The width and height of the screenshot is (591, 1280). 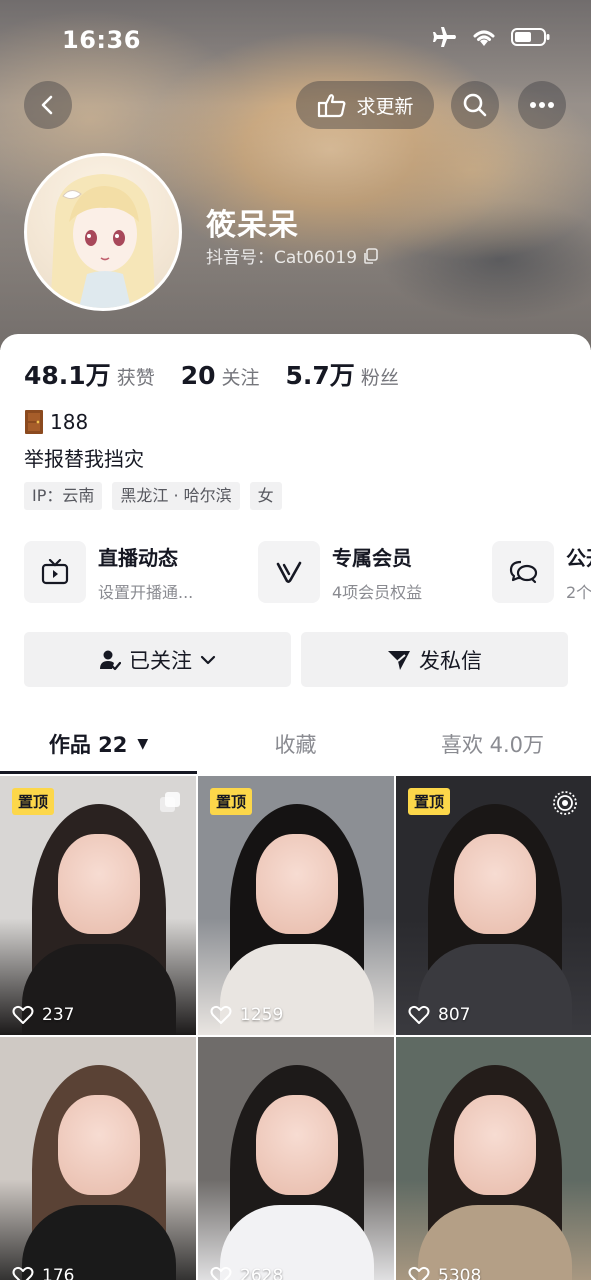 I want to click on request-update-label: 求更新, so click(x=385, y=106).